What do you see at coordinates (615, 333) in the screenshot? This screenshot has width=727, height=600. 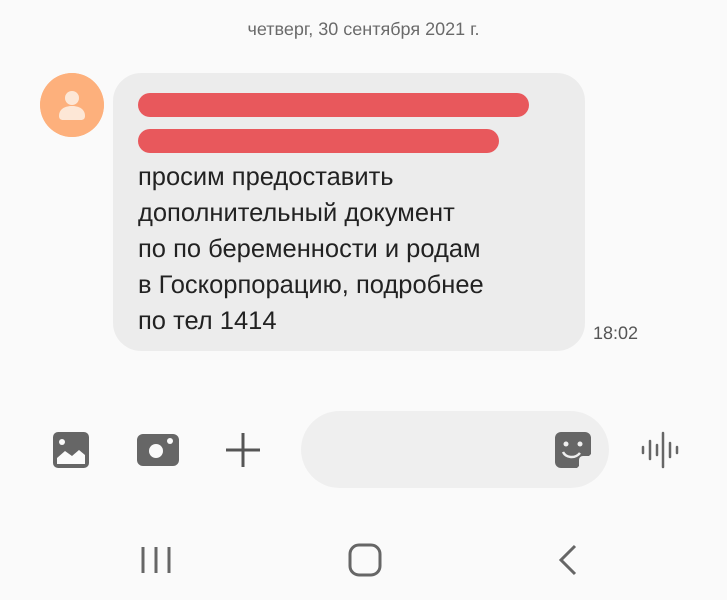 I see `message-time: 18:02` at bounding box center [615, 333].